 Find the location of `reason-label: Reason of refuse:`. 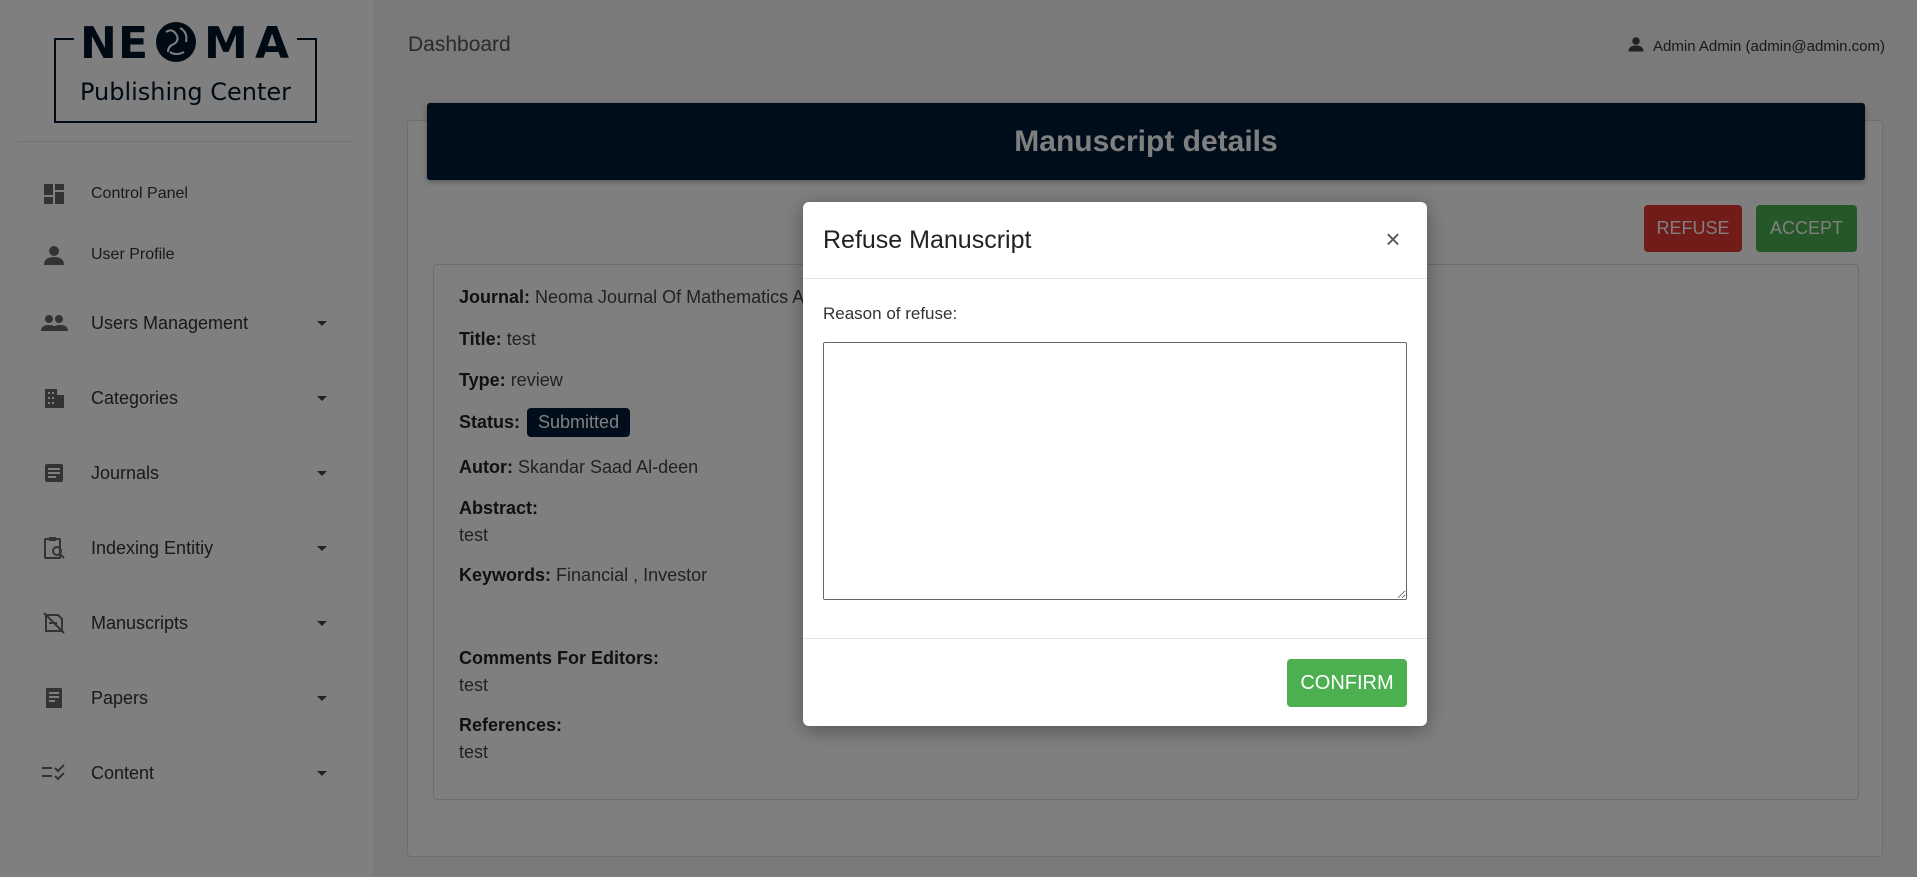

reason-label: Reason of refuse: is located at coordinates (890, 313).